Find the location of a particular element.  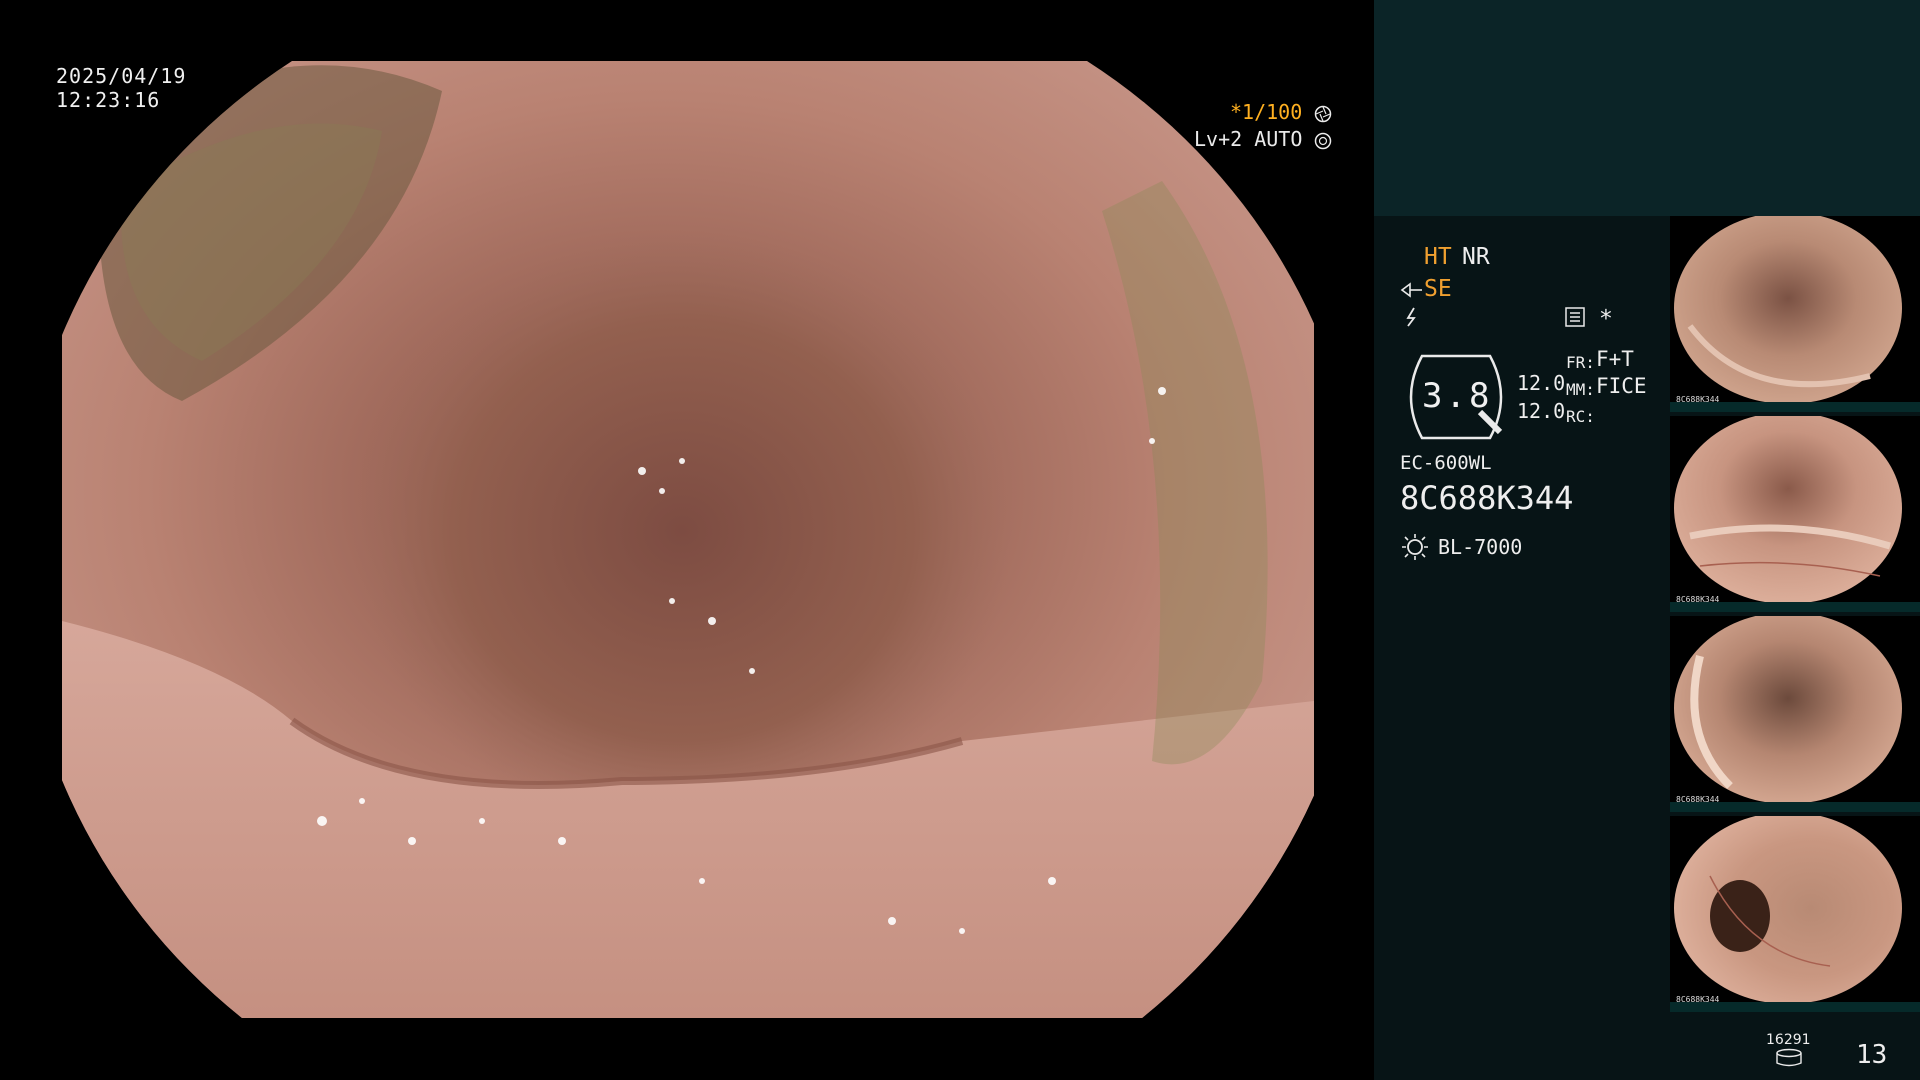

level-readout: Lv+2 AUTO is located at coordinates (1263, 139).